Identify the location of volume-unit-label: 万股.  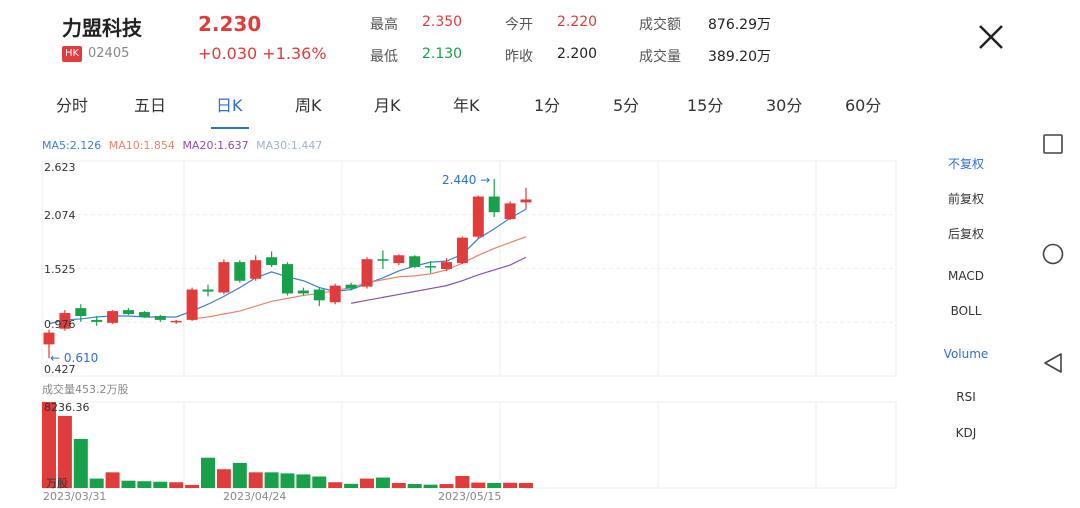
(57, 483).